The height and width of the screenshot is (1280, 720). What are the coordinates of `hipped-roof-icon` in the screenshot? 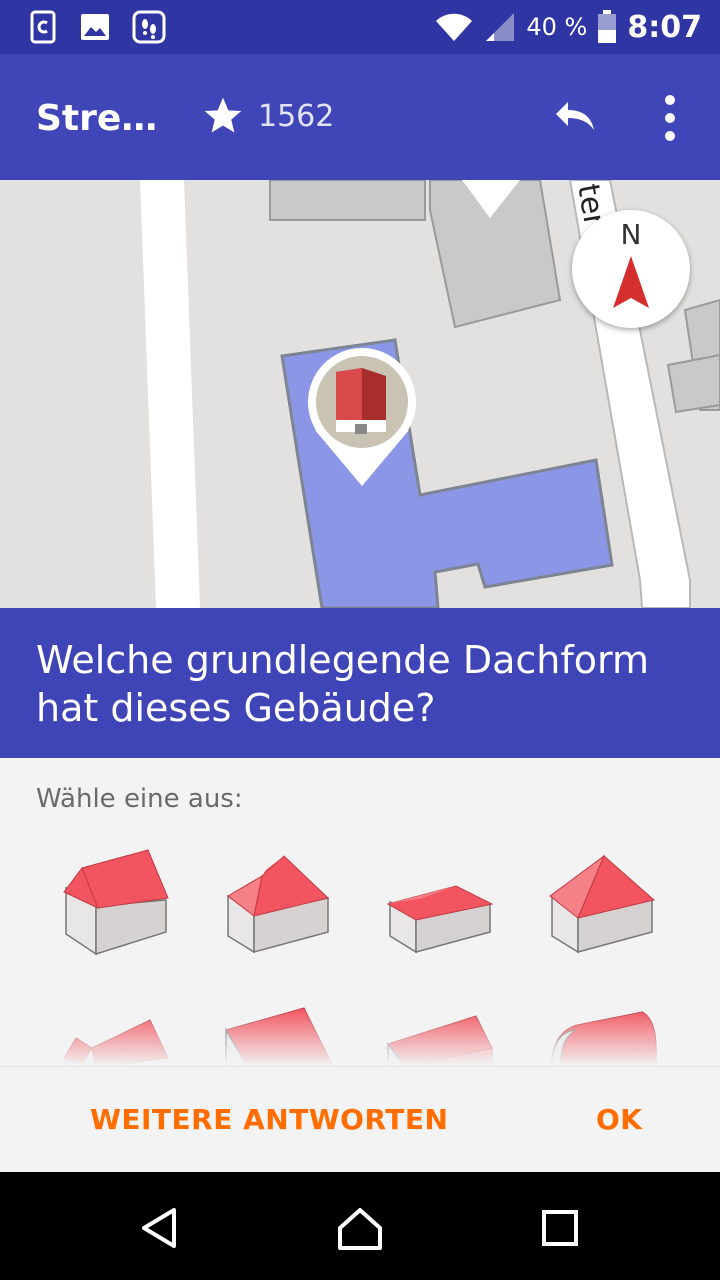 It's located at (278, 902).